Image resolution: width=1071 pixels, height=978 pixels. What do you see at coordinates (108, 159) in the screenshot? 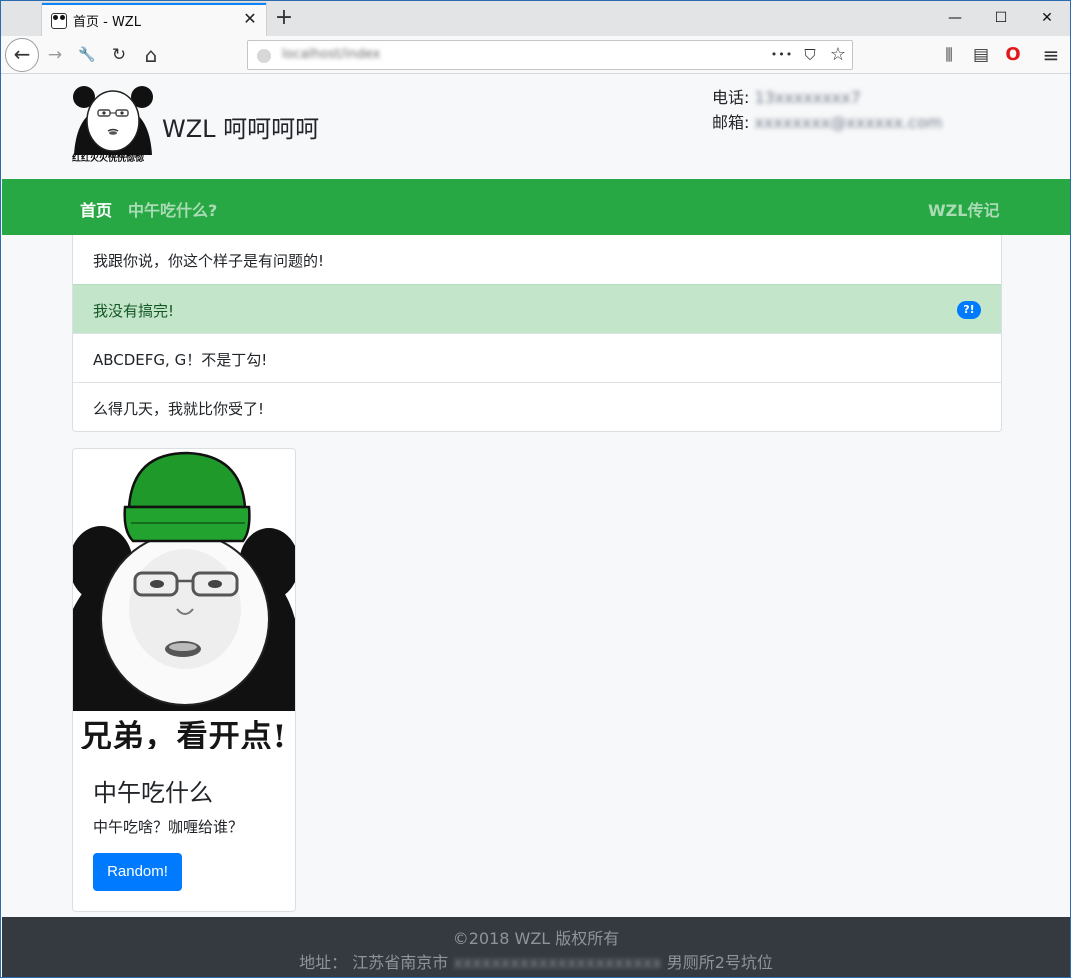
I see `logo-caption: 红红火火恍恍惚惚` at bounding box center [108, 159].